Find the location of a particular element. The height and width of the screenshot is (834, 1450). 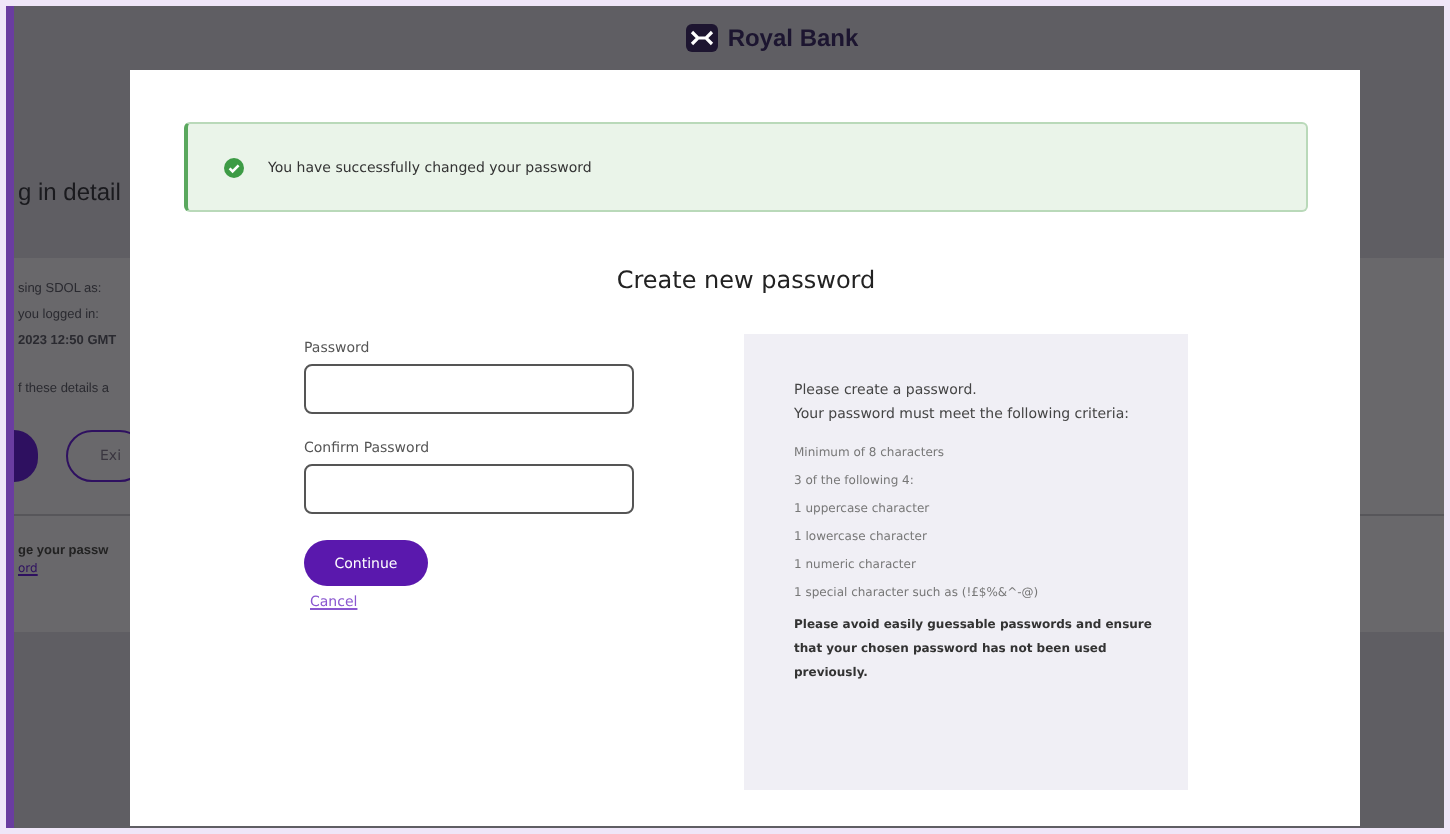

bank-logo-icon is located at coordinates (701, 38).